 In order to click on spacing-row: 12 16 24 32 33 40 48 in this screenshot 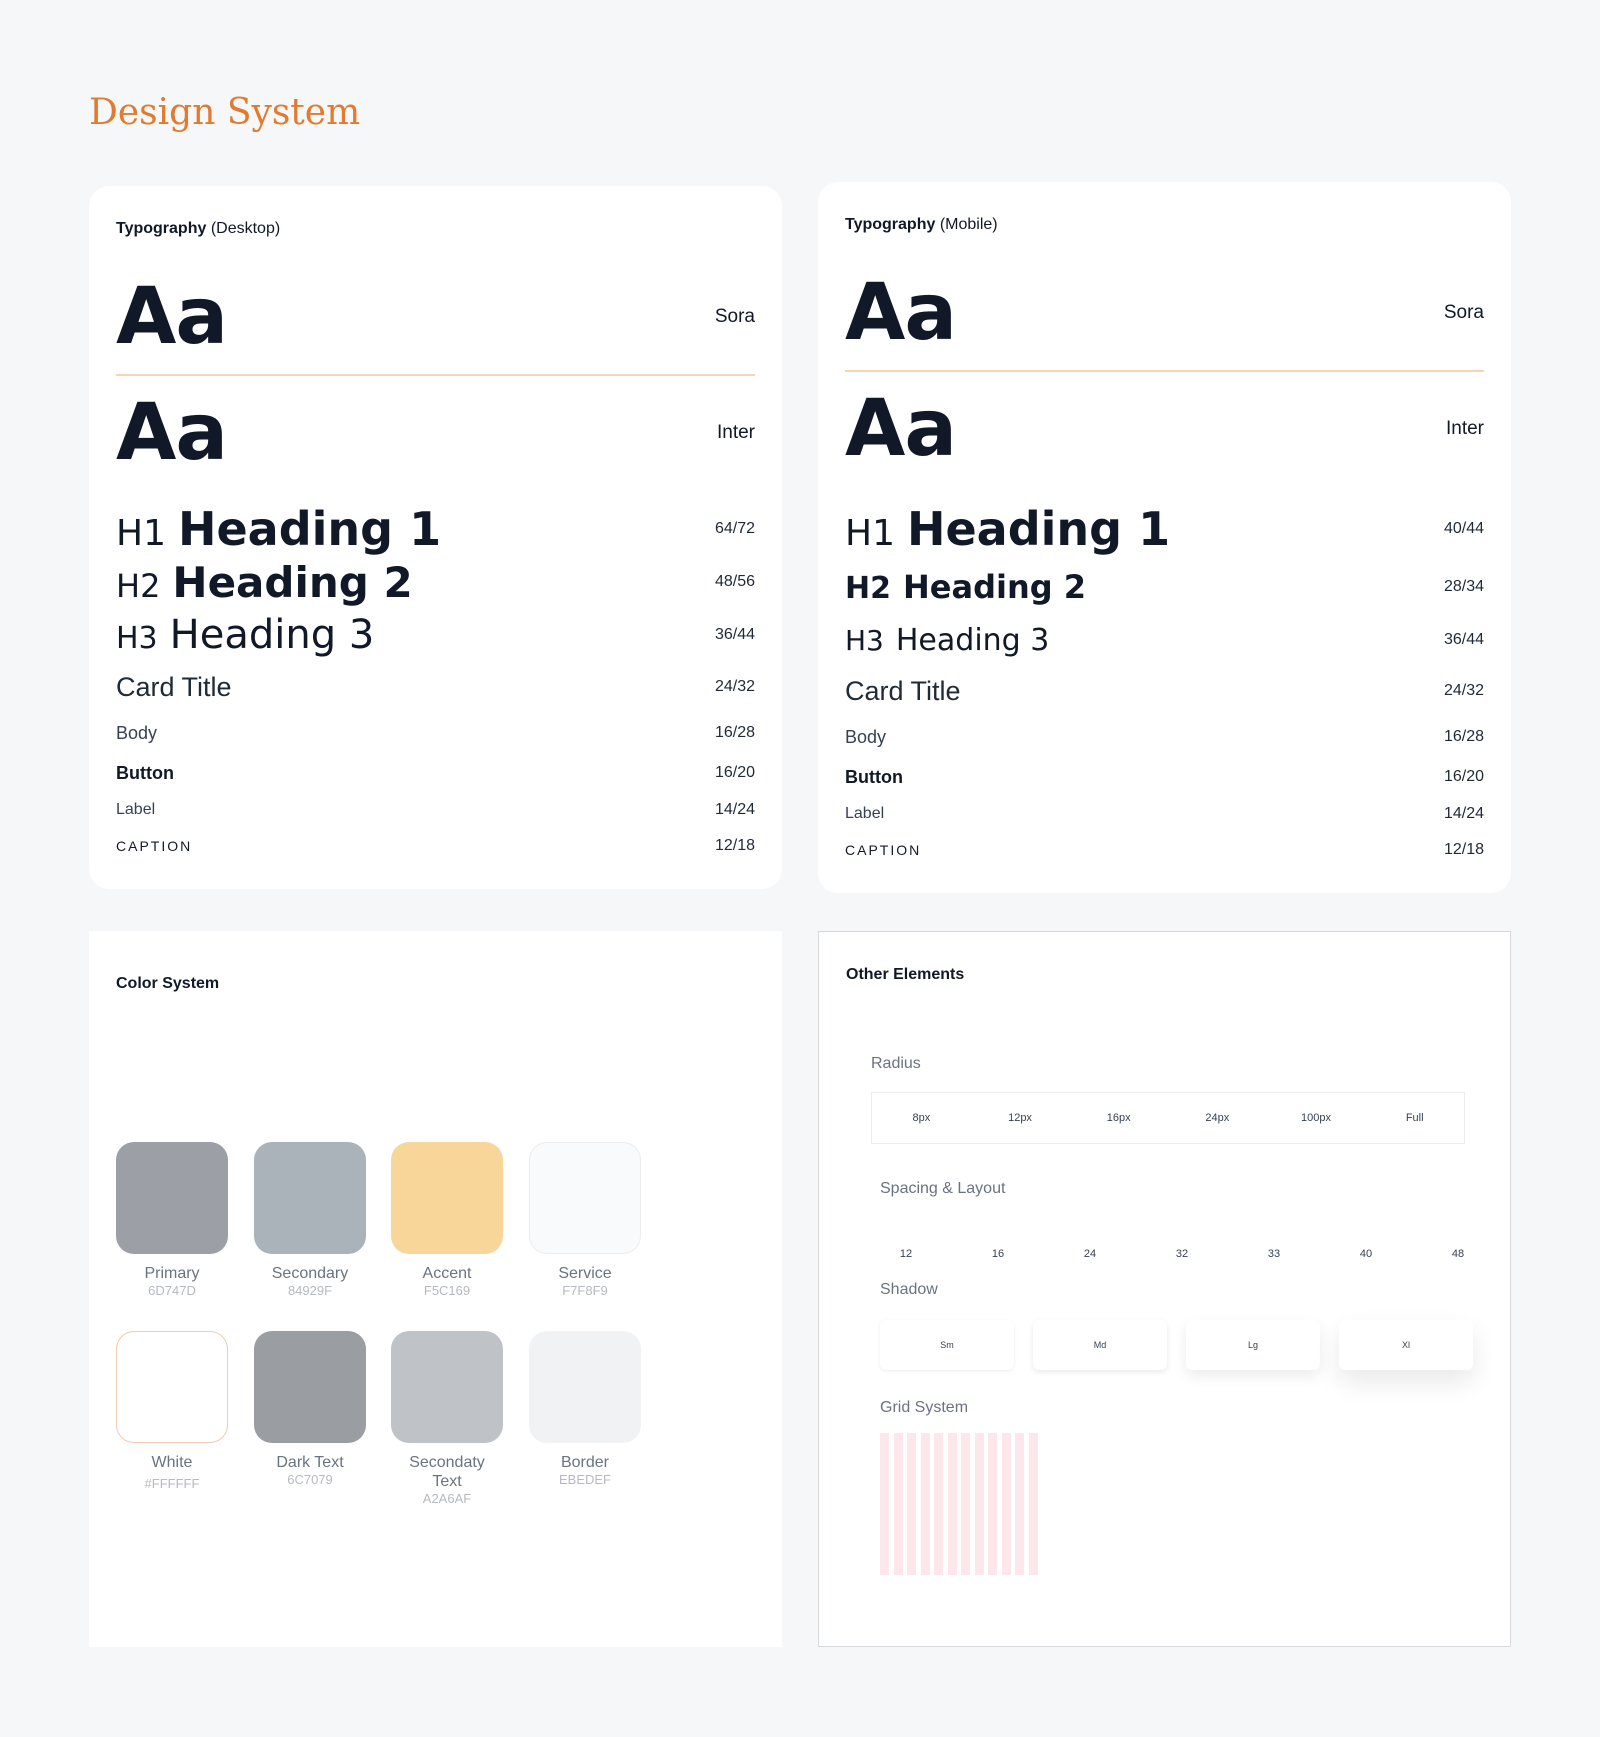, I will do `click(1182, 1254)`.